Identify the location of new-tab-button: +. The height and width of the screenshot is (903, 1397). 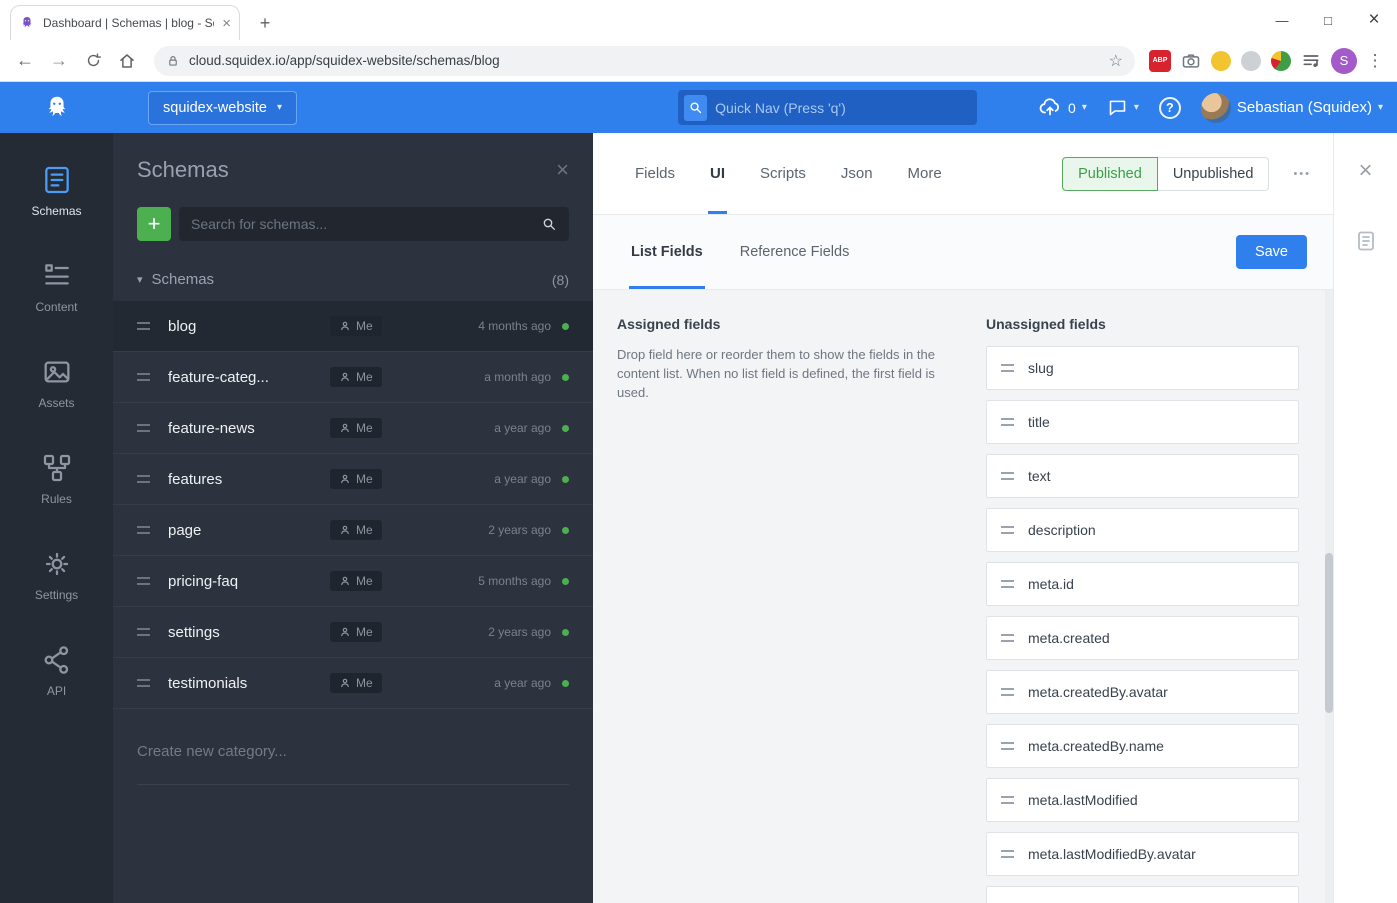
(265, 23).